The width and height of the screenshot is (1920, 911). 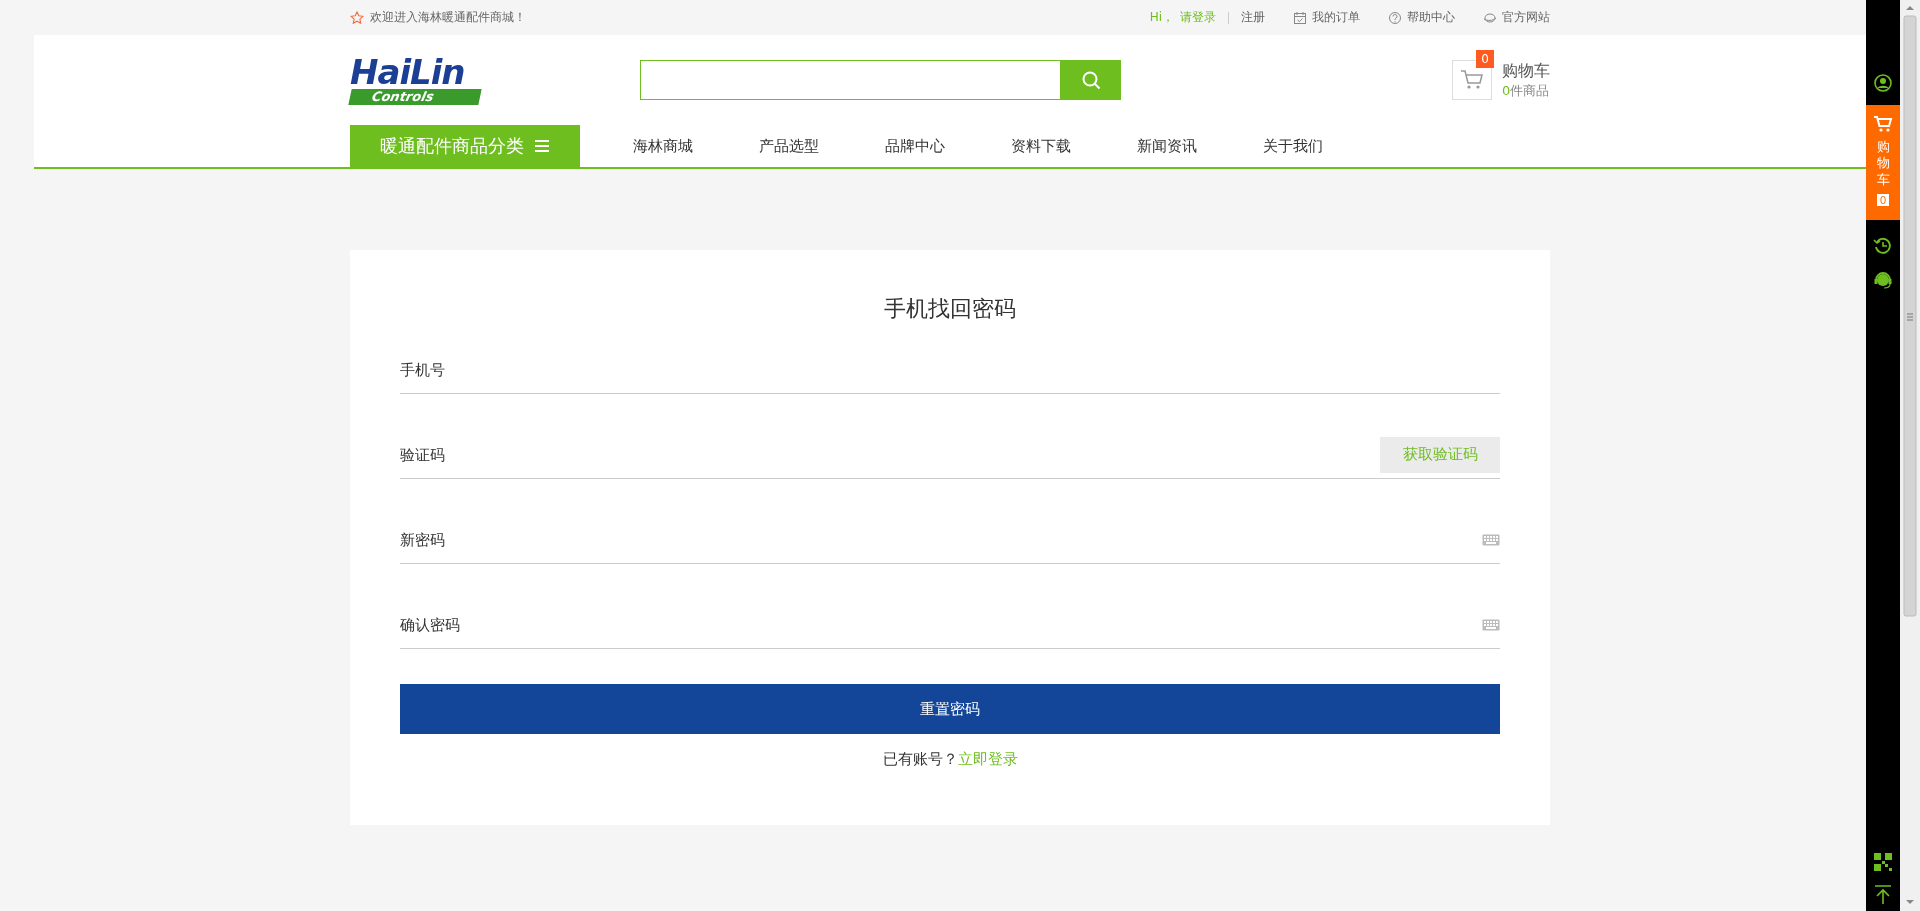 What do you see at coordinates (1167, 146) in the screenshot?
I see `nav-link: 新闻资讯` at bounding box center [1167, 146].